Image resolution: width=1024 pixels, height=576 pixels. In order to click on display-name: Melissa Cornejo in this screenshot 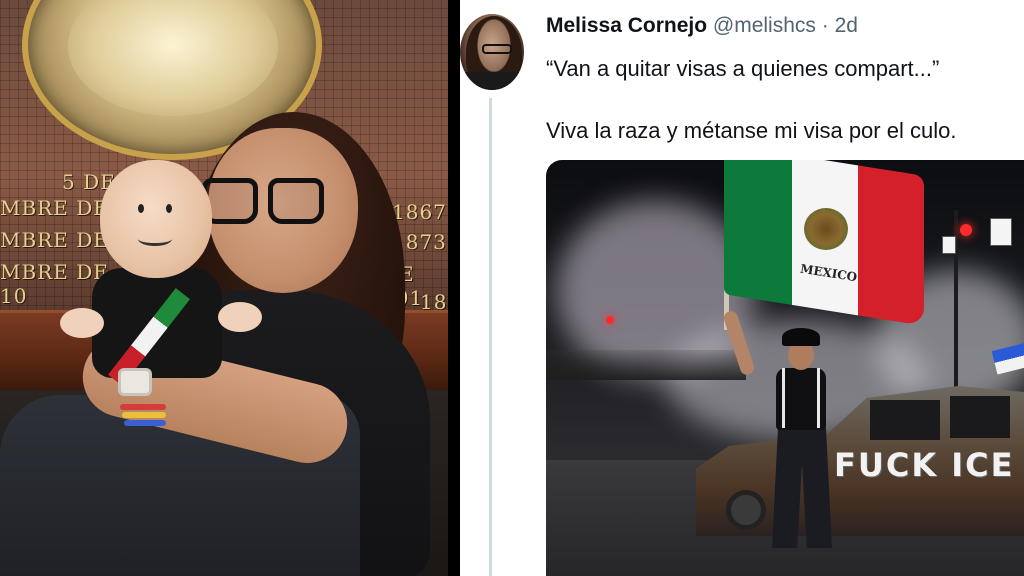, I will do `click(626, 25)`.